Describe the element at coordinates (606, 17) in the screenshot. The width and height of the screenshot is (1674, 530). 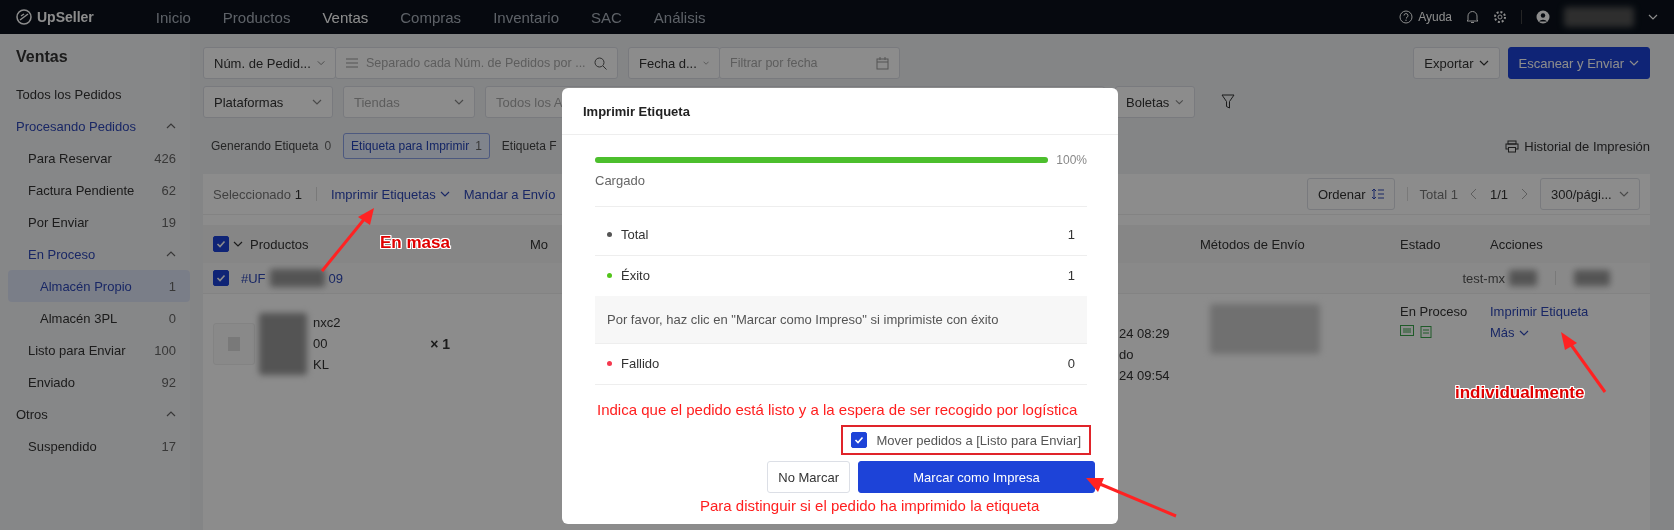
I see `nav-tab: SAC` at that location.